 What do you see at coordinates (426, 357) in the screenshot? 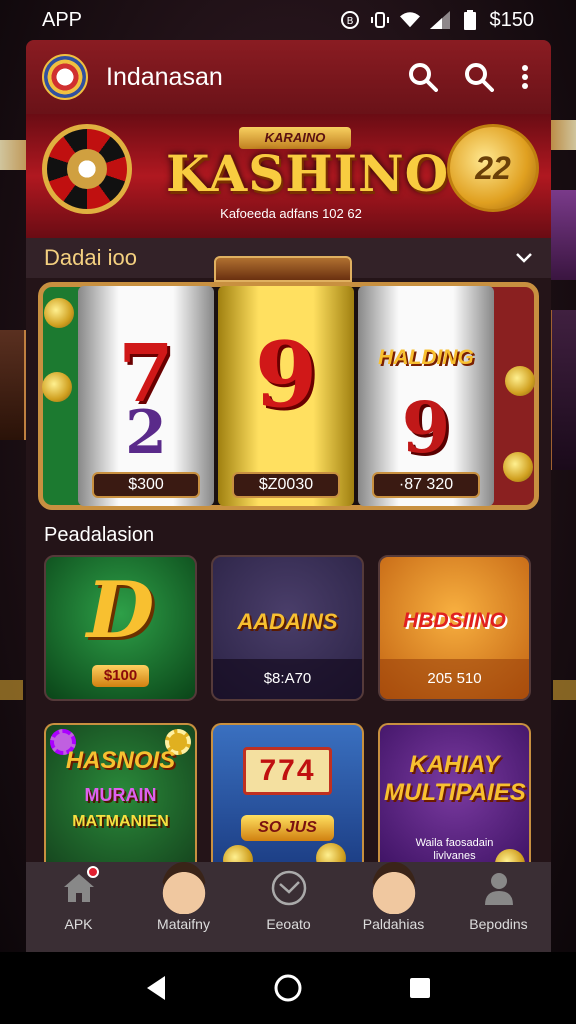
I see `reel-logo: HALDING` at bounding box center [426, 357].